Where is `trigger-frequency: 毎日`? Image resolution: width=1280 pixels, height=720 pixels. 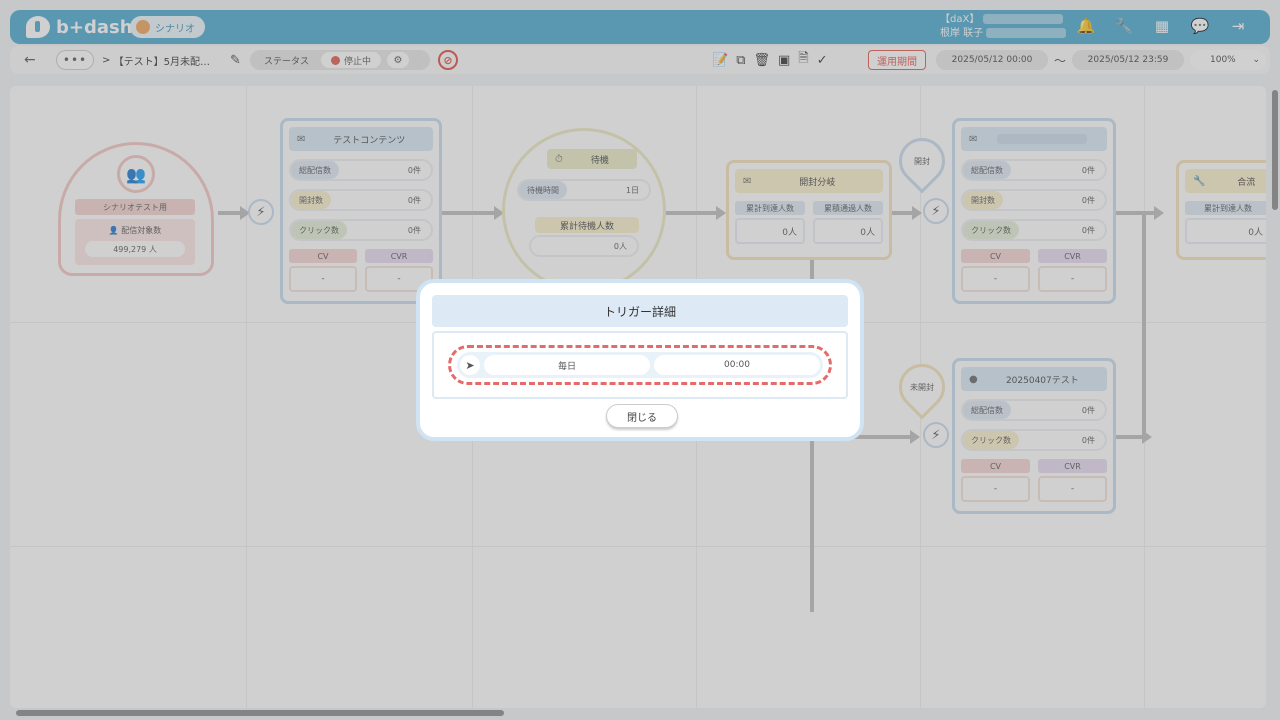
trigger-frequency: 毎日 is located at coordinates (567, 365).